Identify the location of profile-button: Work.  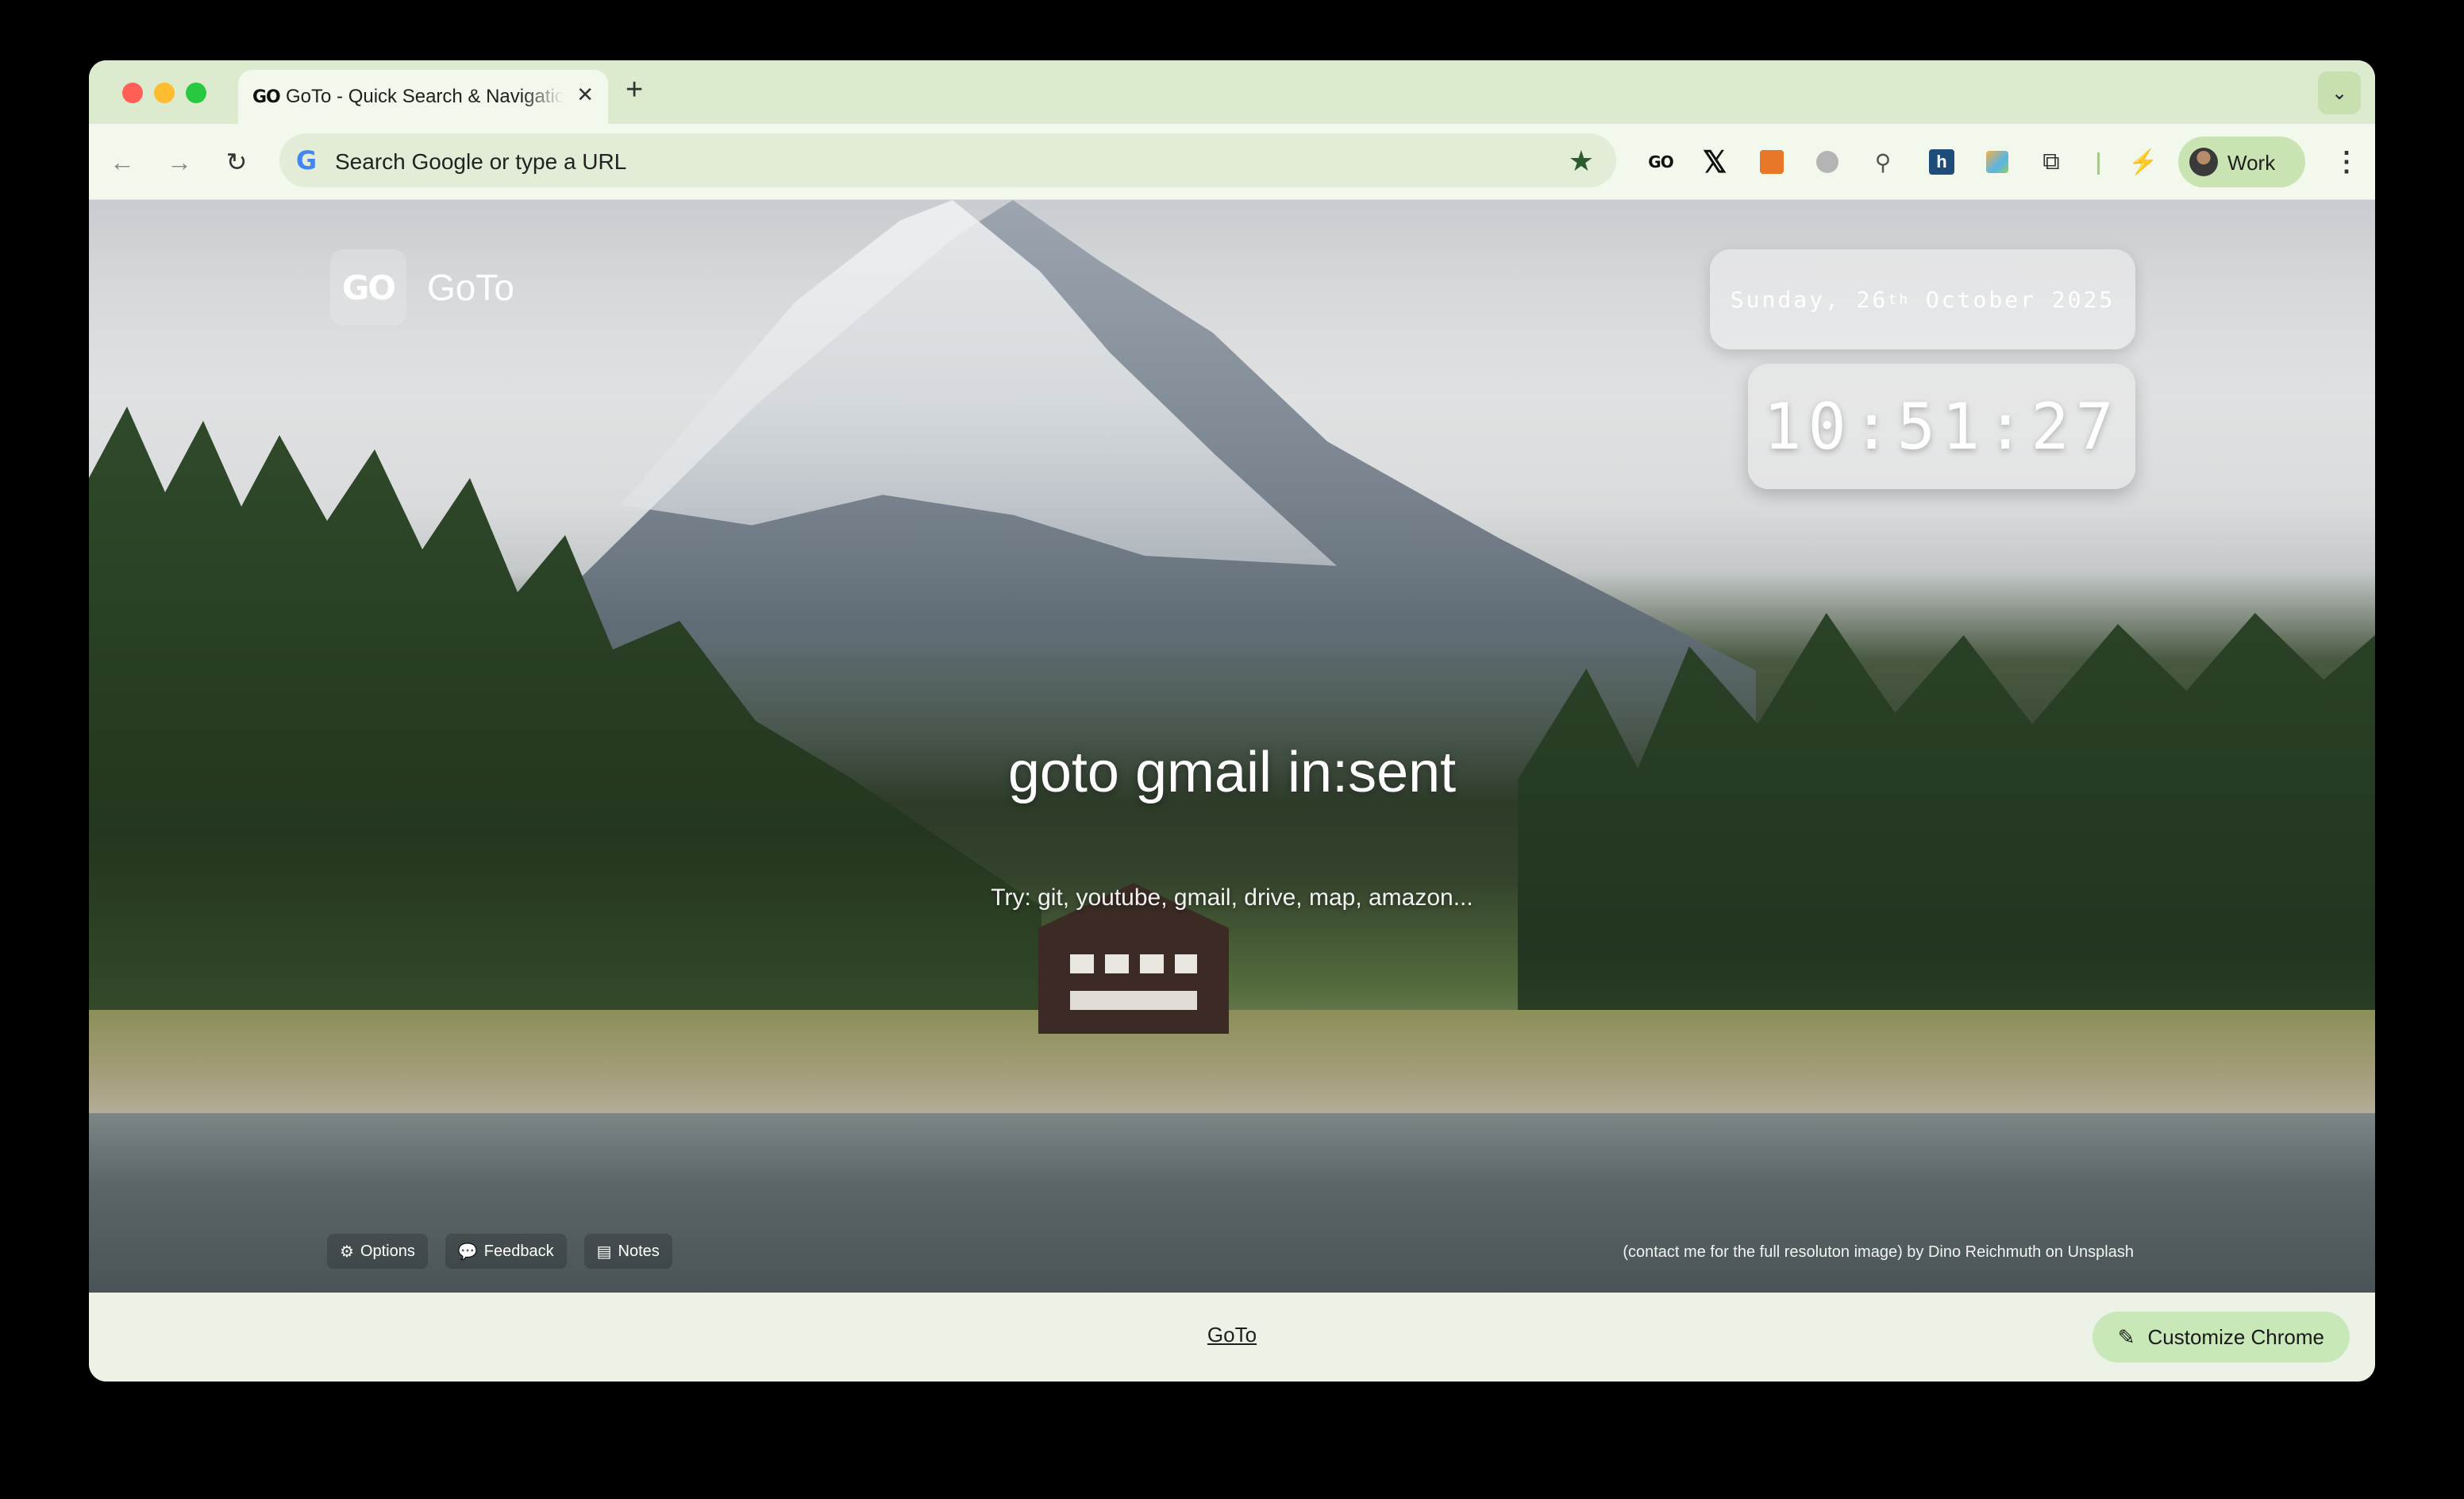
(2241, 162).